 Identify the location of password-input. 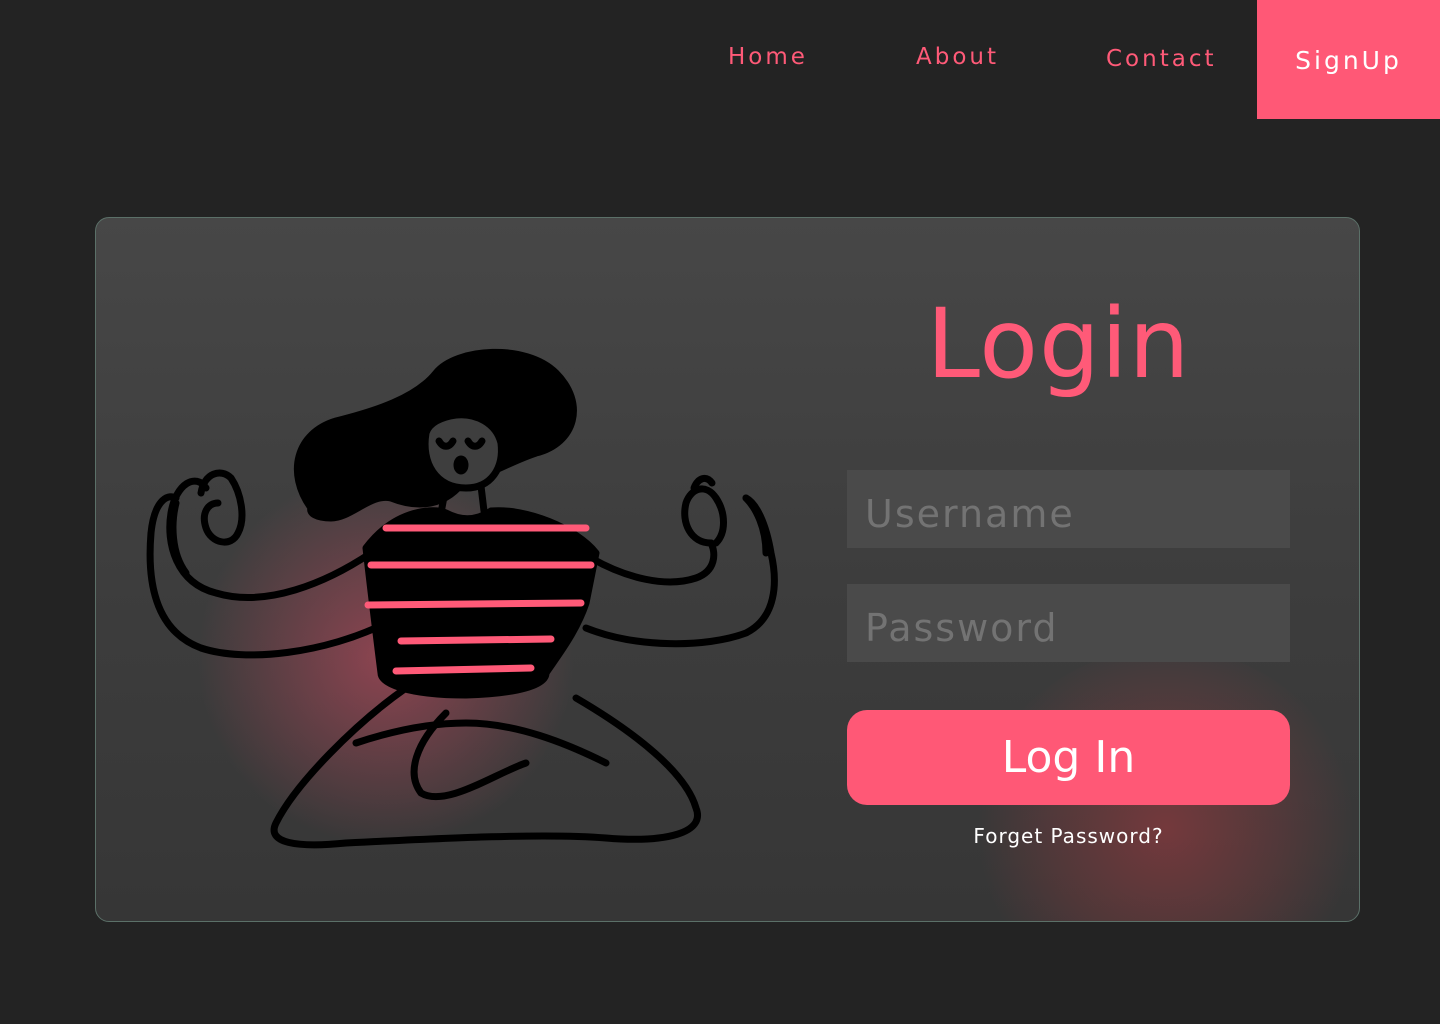
(1068, 623).